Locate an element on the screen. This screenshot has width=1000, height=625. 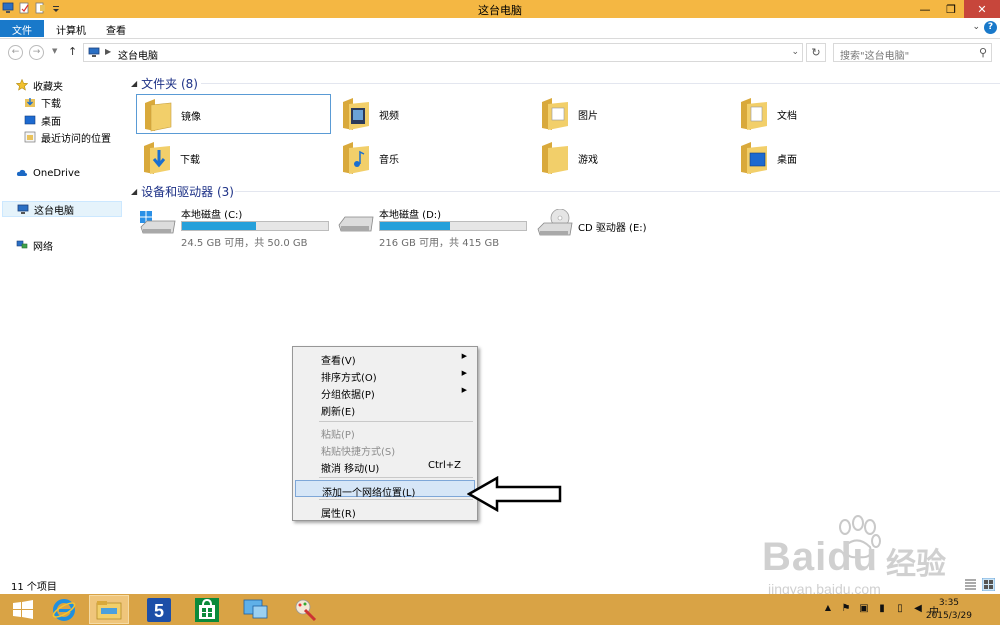
menu-item-label: 粘贴(P) is located at coordinates (338, 435).